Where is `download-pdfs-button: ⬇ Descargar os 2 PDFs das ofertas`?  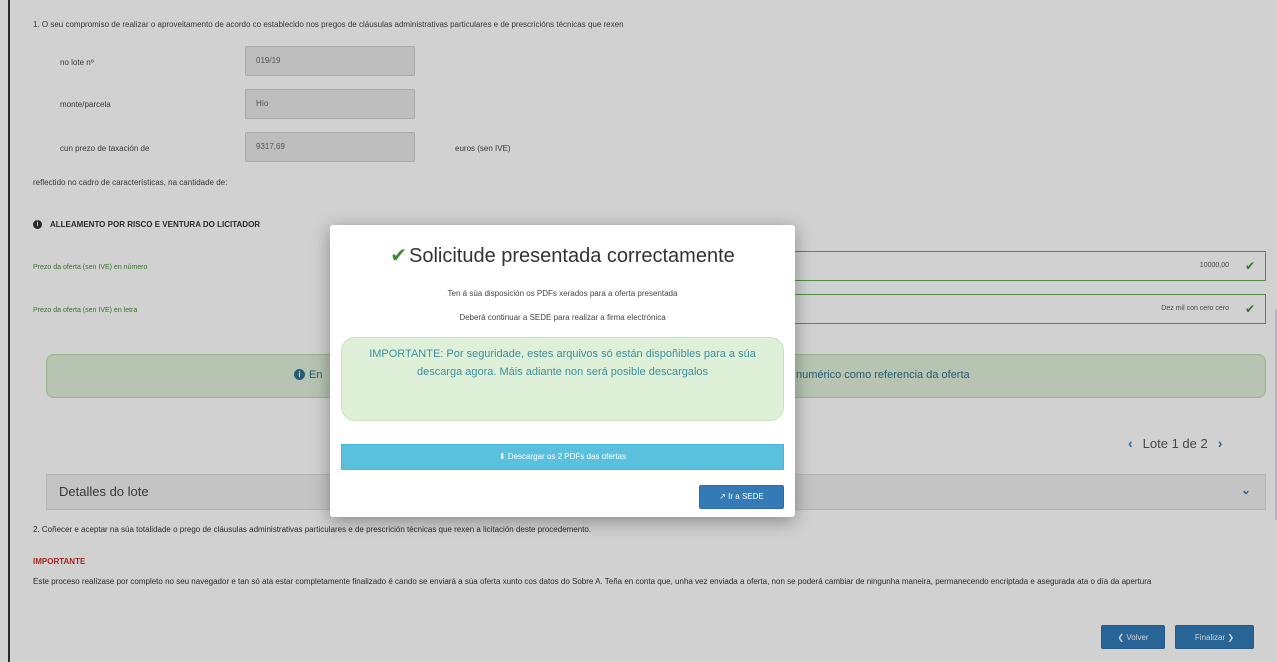 download-pdfs-button: ⬇ Descargar os 2 PDFs das ofertas is located at coordinates (562, 457).